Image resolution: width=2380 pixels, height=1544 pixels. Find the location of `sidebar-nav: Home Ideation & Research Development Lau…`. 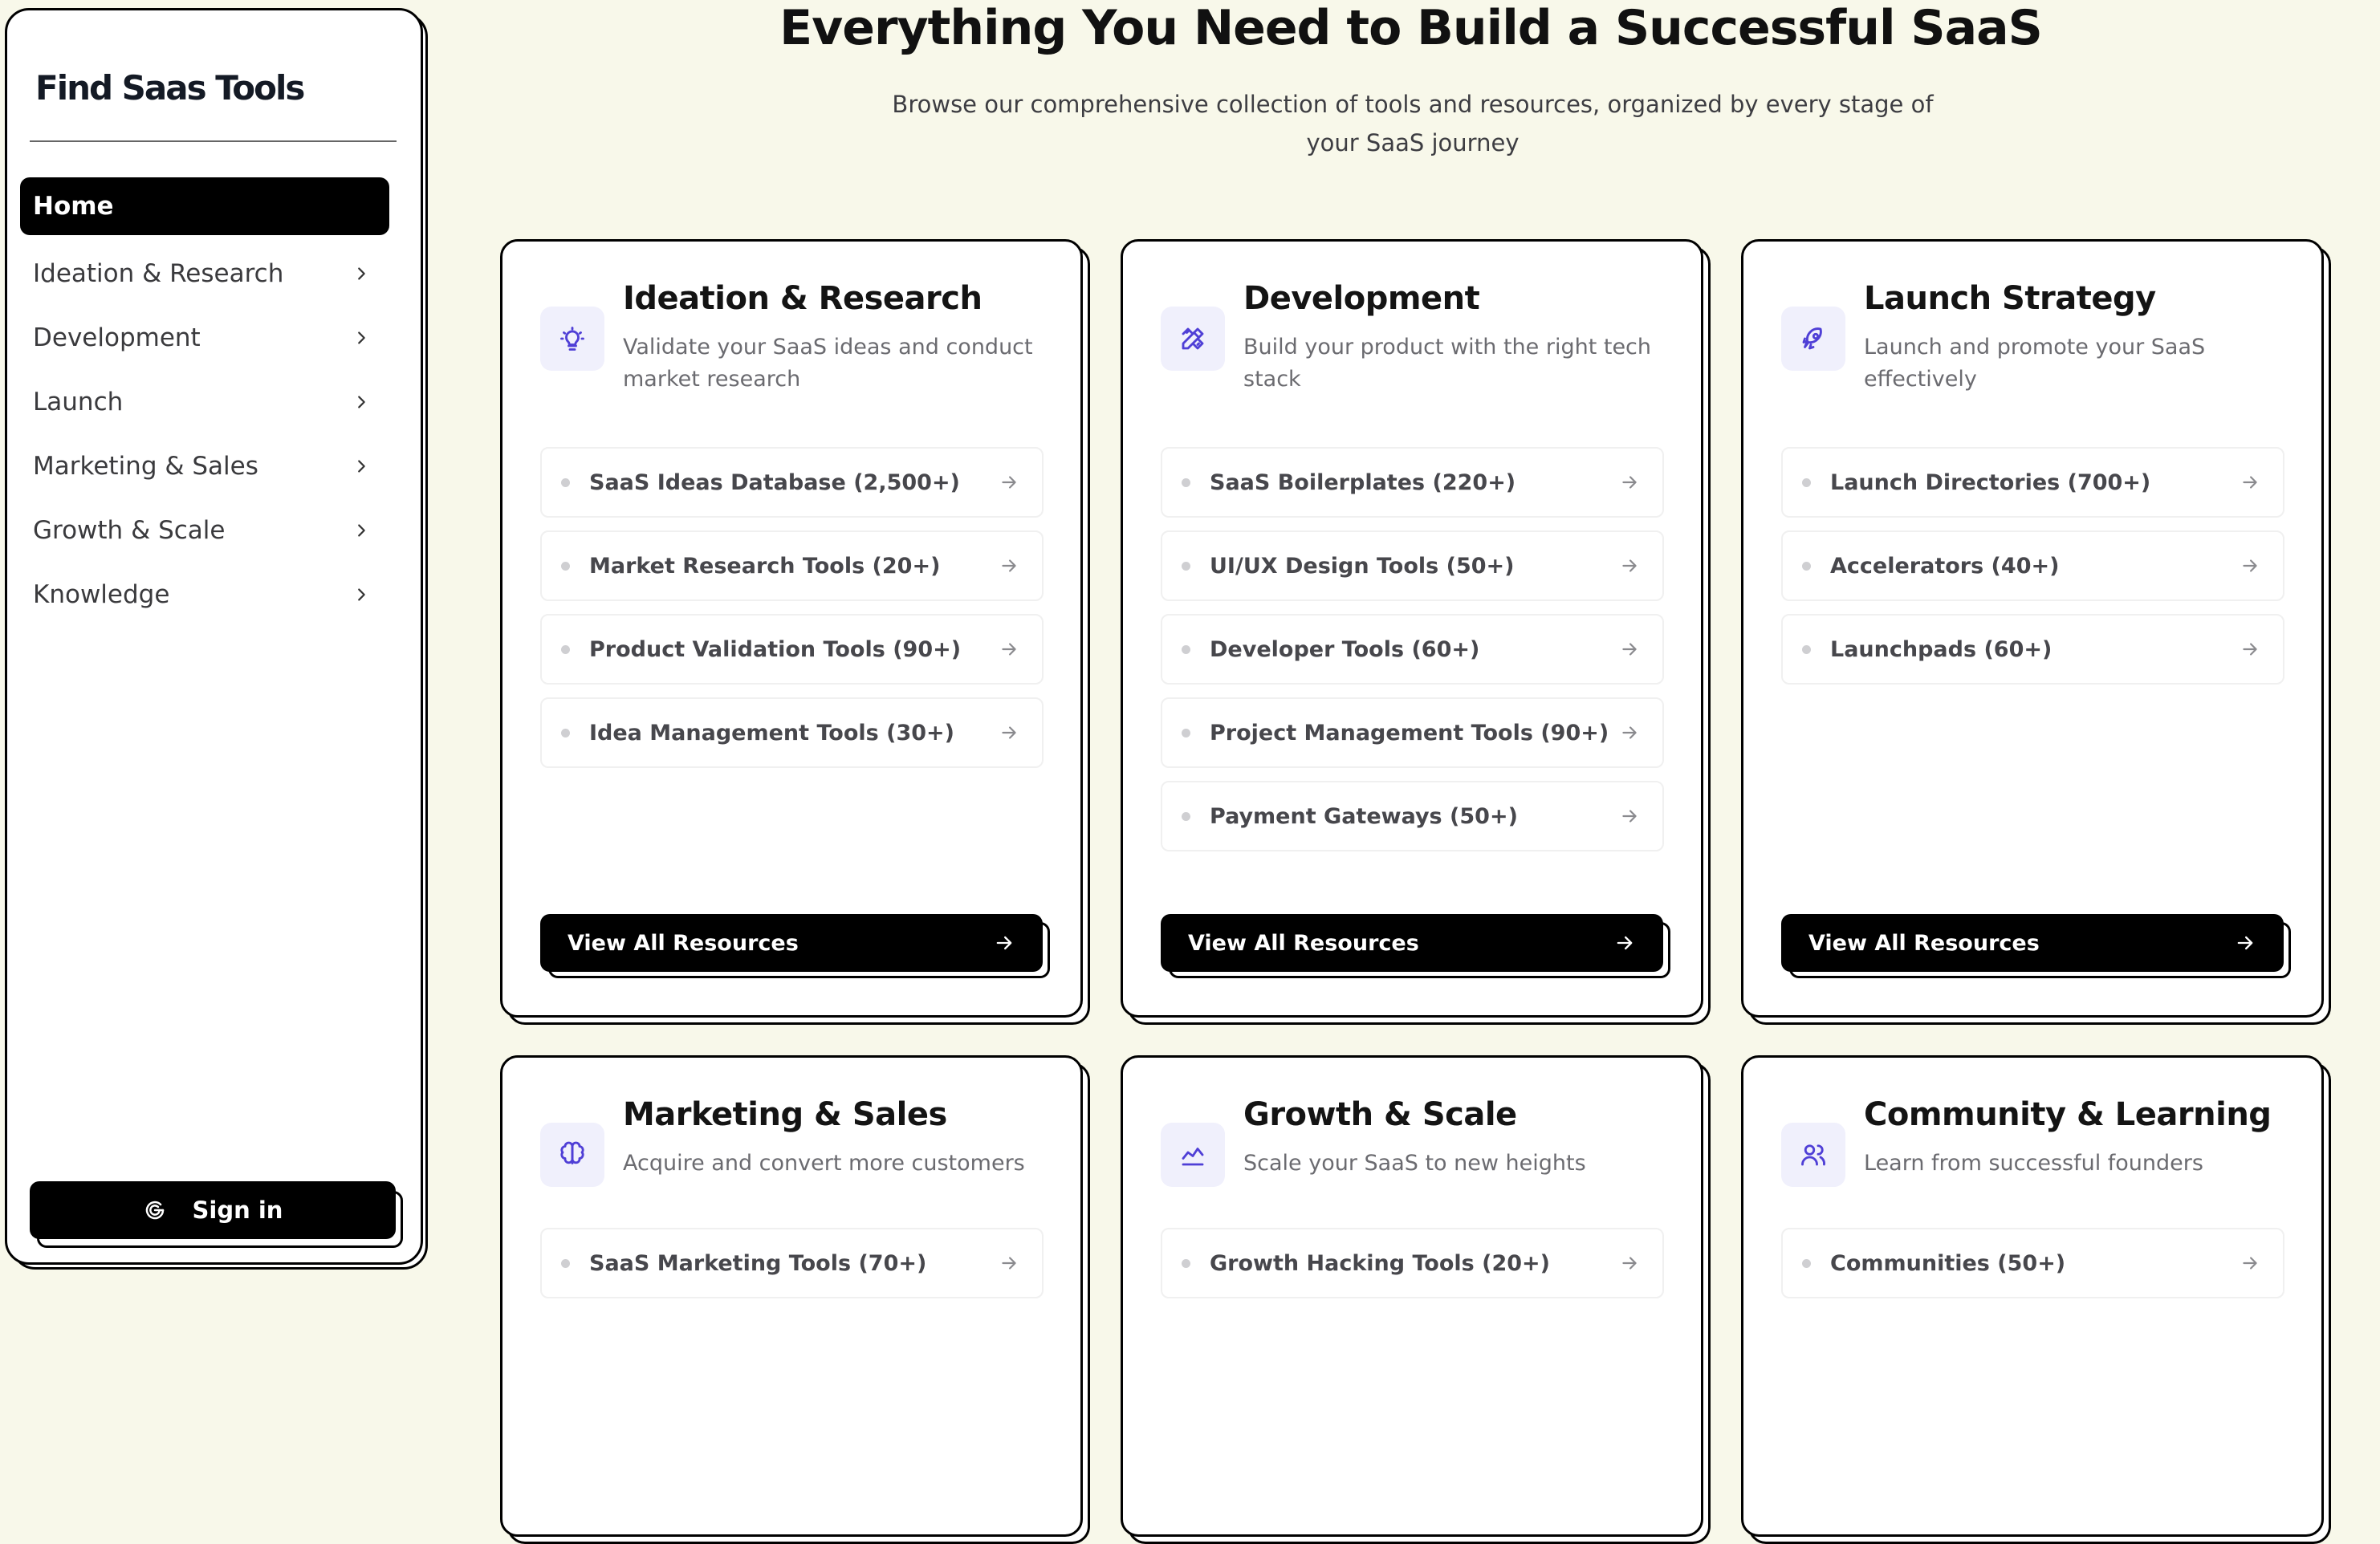

sidebar-nav: Home Ideation & Research Development Lau… is located at coordinates (204, 402).